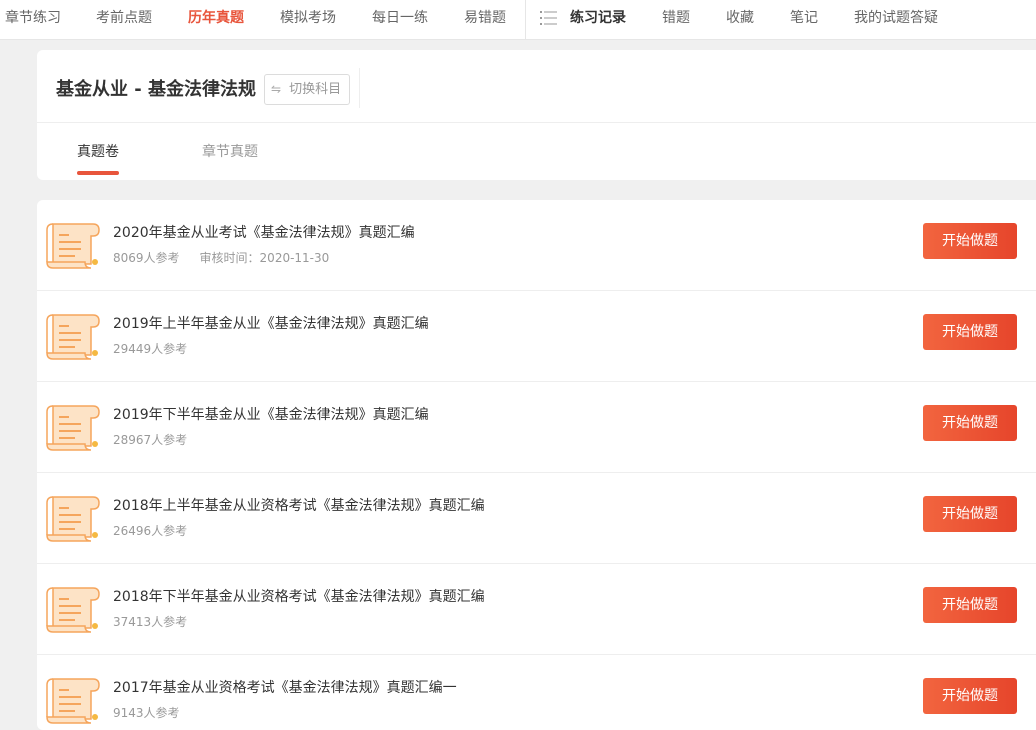 The image size is (1036, 730). What do you see at coordinates (676, 18) in the screenshot?
I see `nav-item-wrong-questions: 错题` at bounding box center [676, 18].